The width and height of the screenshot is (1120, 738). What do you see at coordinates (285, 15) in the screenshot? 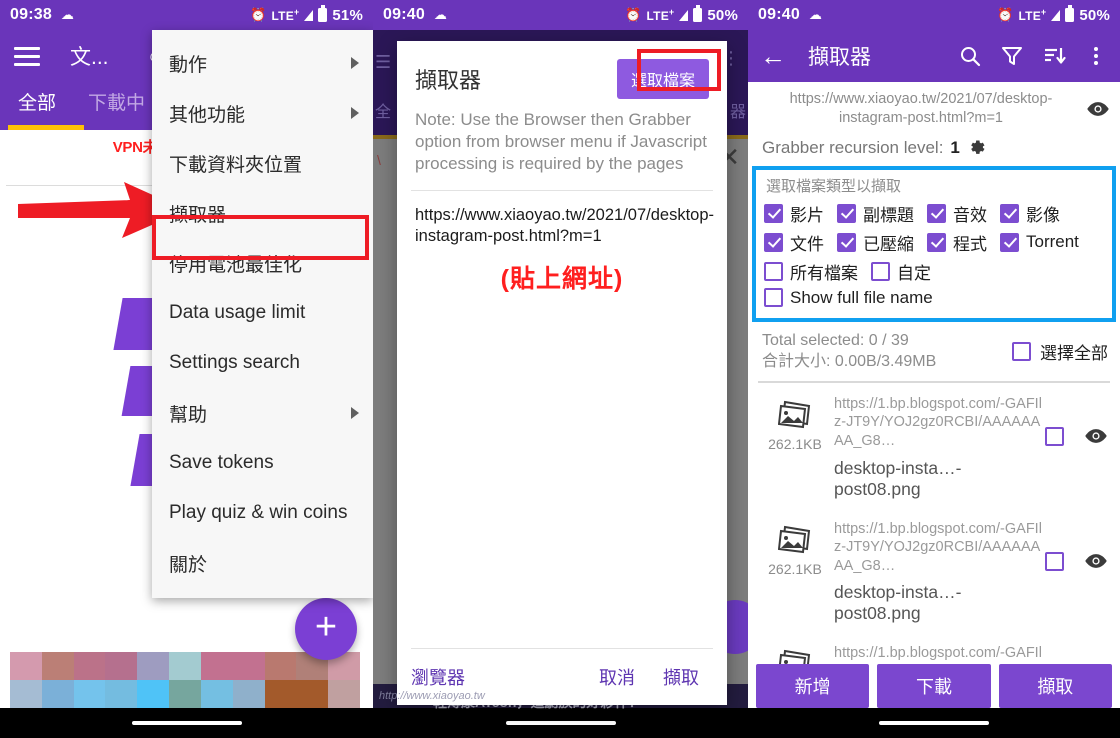
I see `network-label: LTE+` at bounding box center [285, 15].